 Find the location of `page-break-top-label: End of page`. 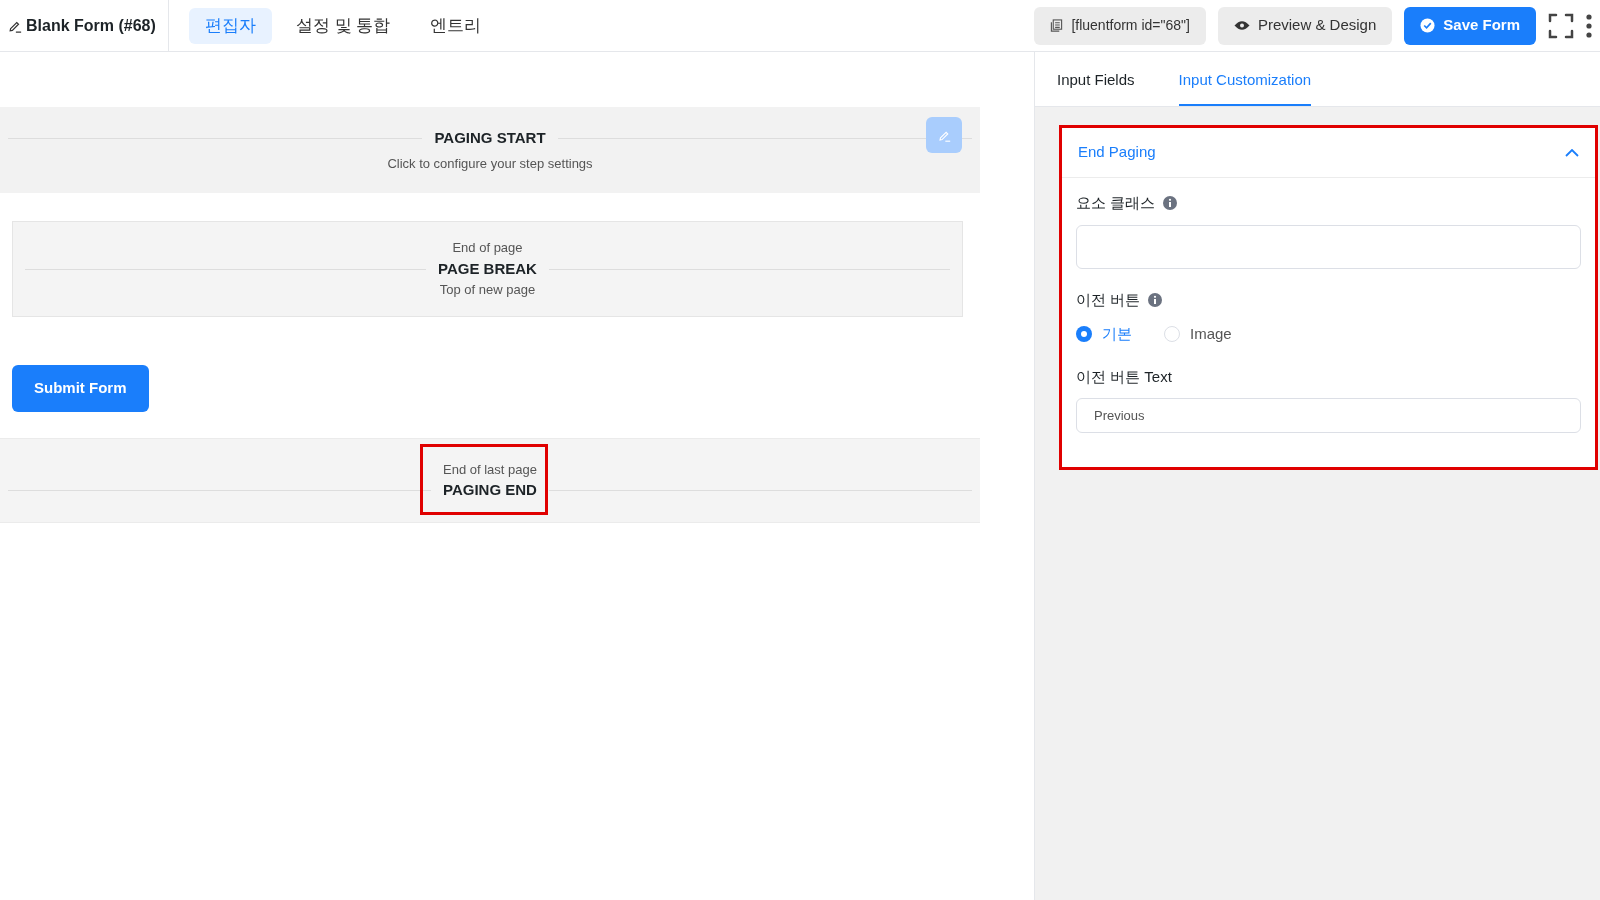

page-break-top-label: End of page is located at coordinates (487, 248).